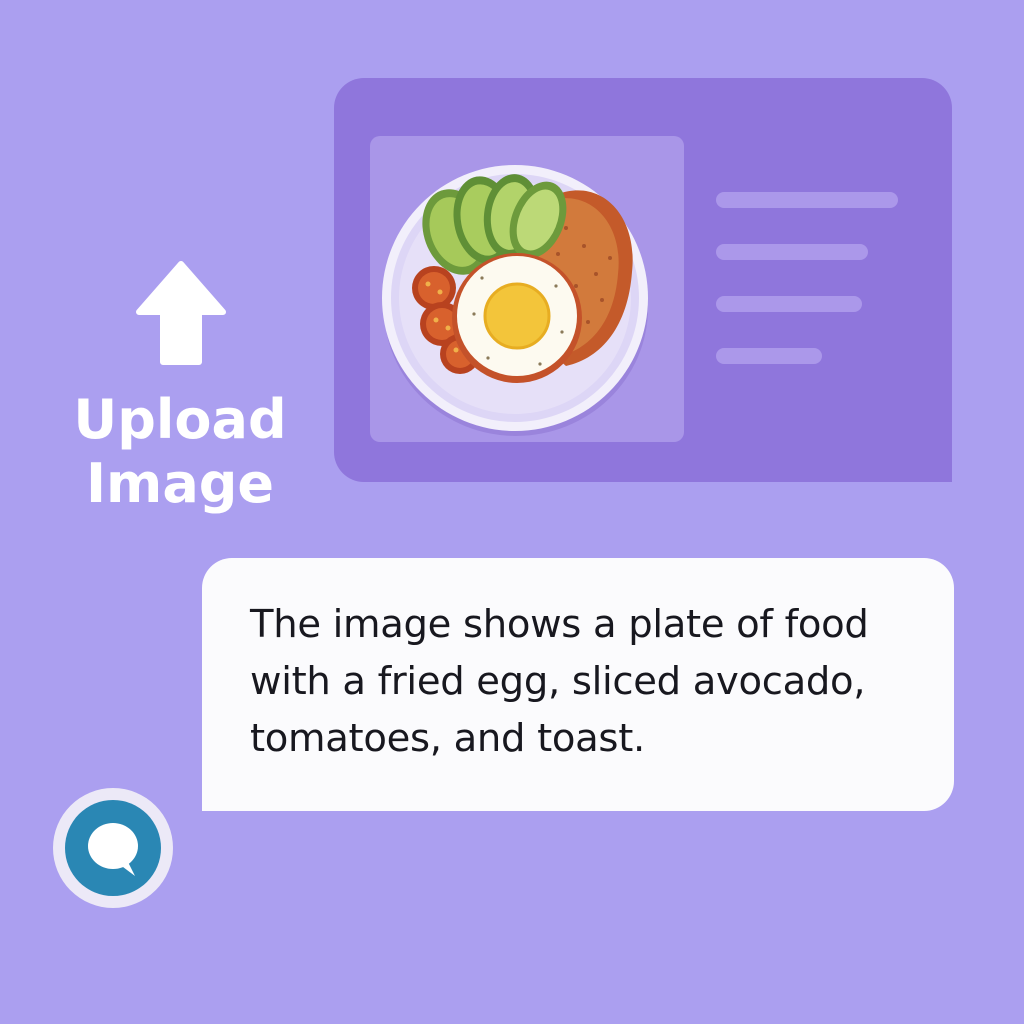  I want to click on upload-image-button: Upload Image, so click(180, 395).